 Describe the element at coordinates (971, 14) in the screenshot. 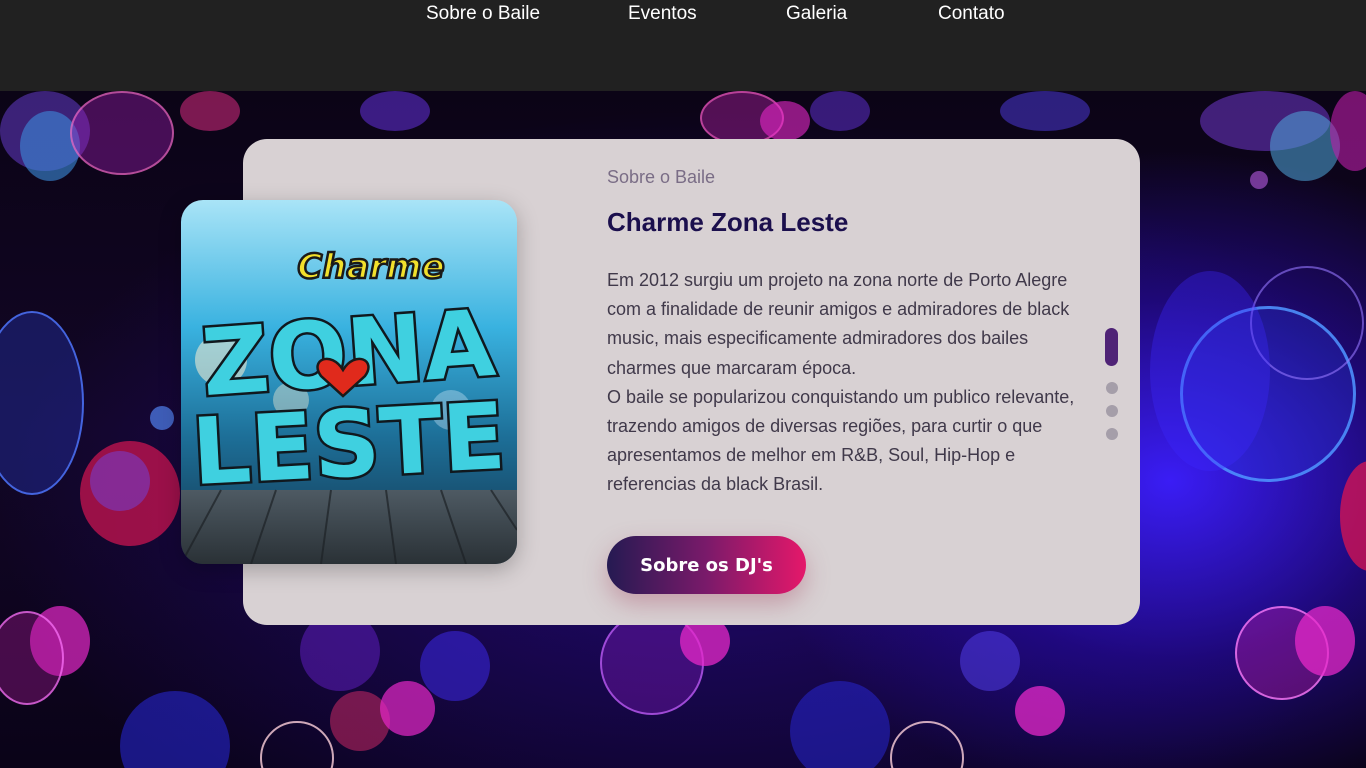

I see `nav-link-contato: Contato` at that location.